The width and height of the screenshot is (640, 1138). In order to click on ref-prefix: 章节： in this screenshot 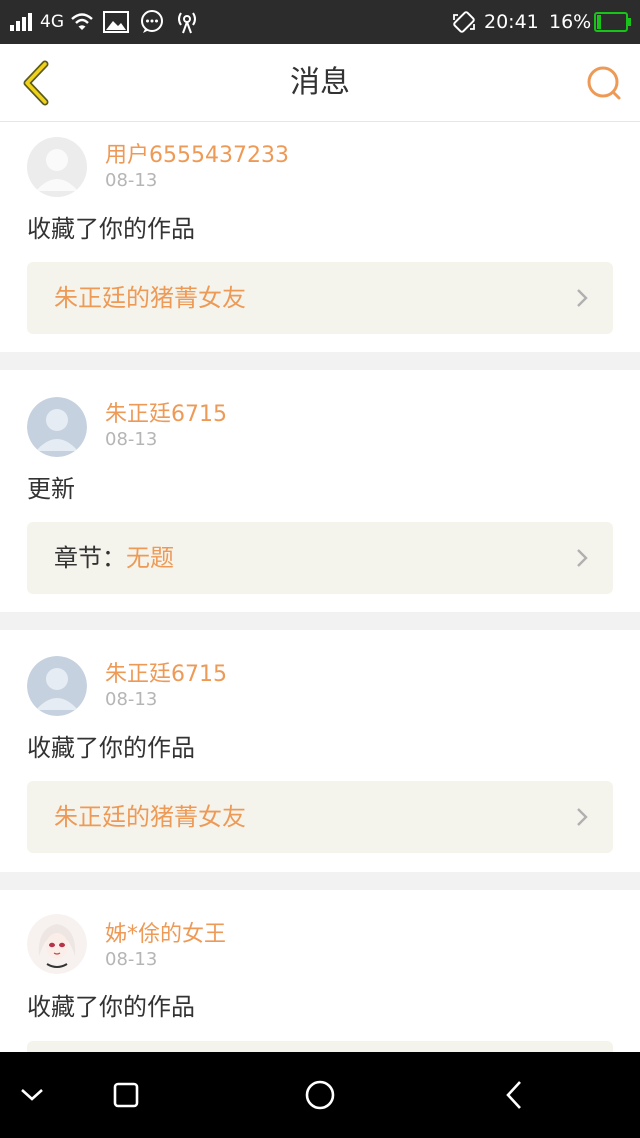, I will do `click(90, 558)`.